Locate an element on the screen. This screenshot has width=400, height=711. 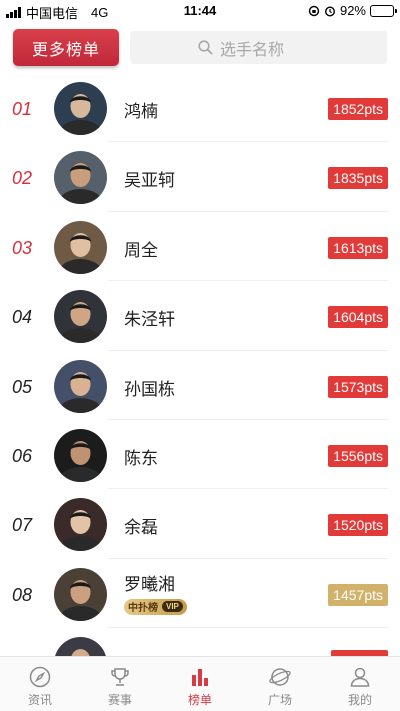
ranking-row: 01 鸿楠 1852pts is located at coordinates (200, 108).